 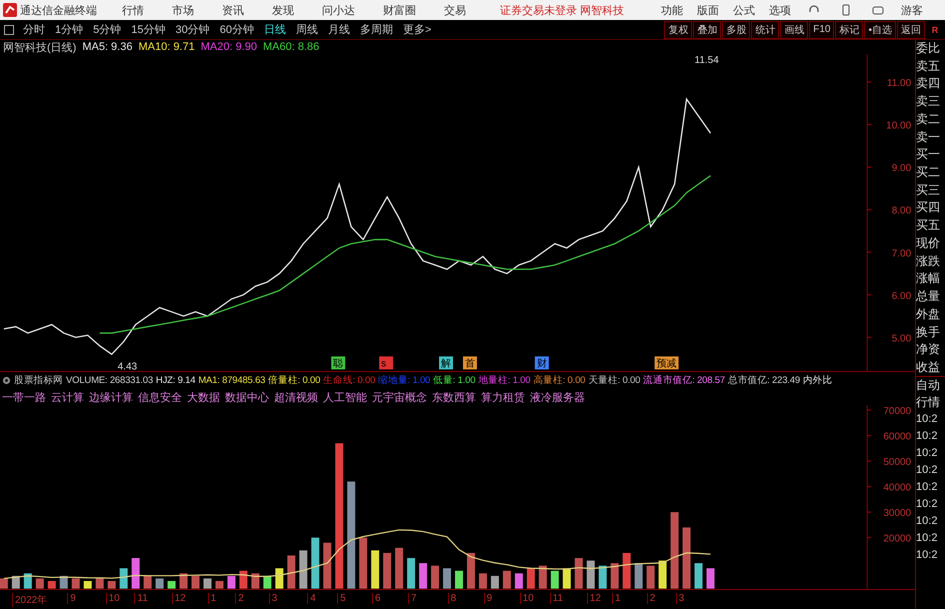 I want to click on period-tab: 多周期, so click(x=376, y=29).